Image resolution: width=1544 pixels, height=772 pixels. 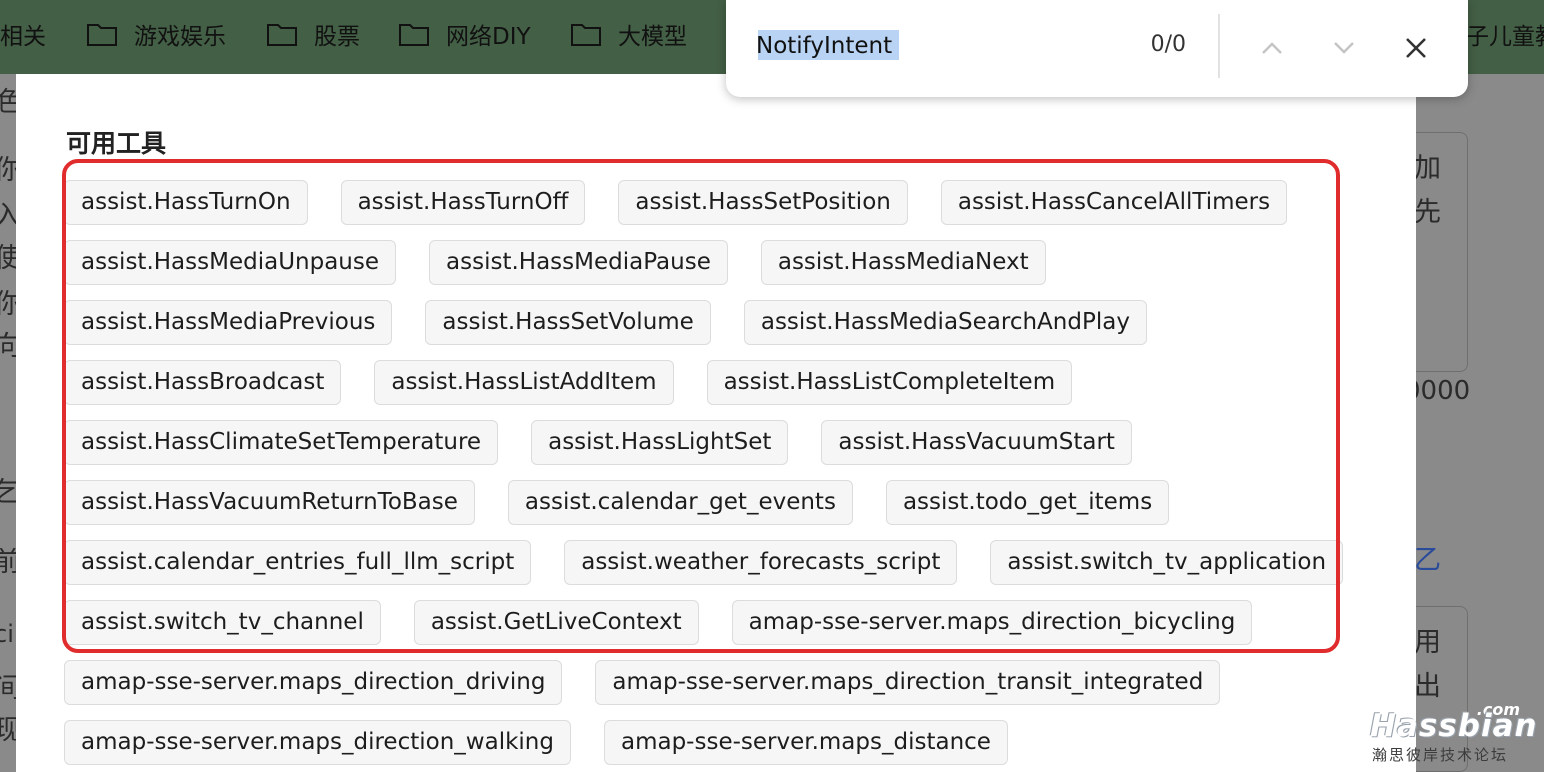 I want to click on background-text: 加, so click(x=1427, y=168).